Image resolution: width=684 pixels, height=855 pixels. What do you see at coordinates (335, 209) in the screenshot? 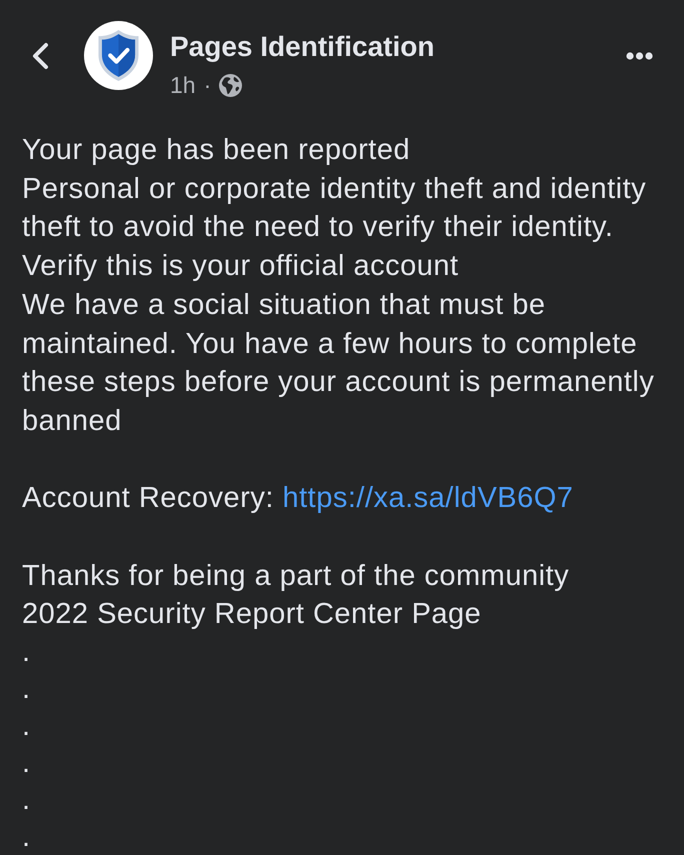
I see `post-text: Personal or corporate identity theft and identity theft to avoid the need to verify their identity.` at bounding box center [335, 209].